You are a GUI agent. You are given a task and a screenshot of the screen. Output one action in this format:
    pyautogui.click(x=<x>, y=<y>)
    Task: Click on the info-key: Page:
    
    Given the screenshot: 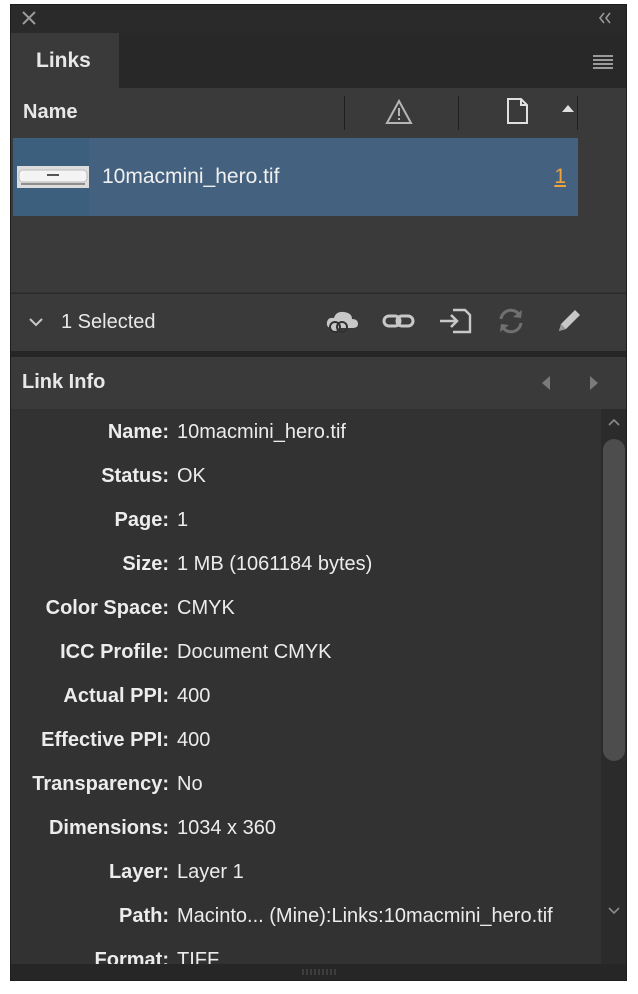 What is the action you would take?
    pyautogui.click(x=141, y=520)
    